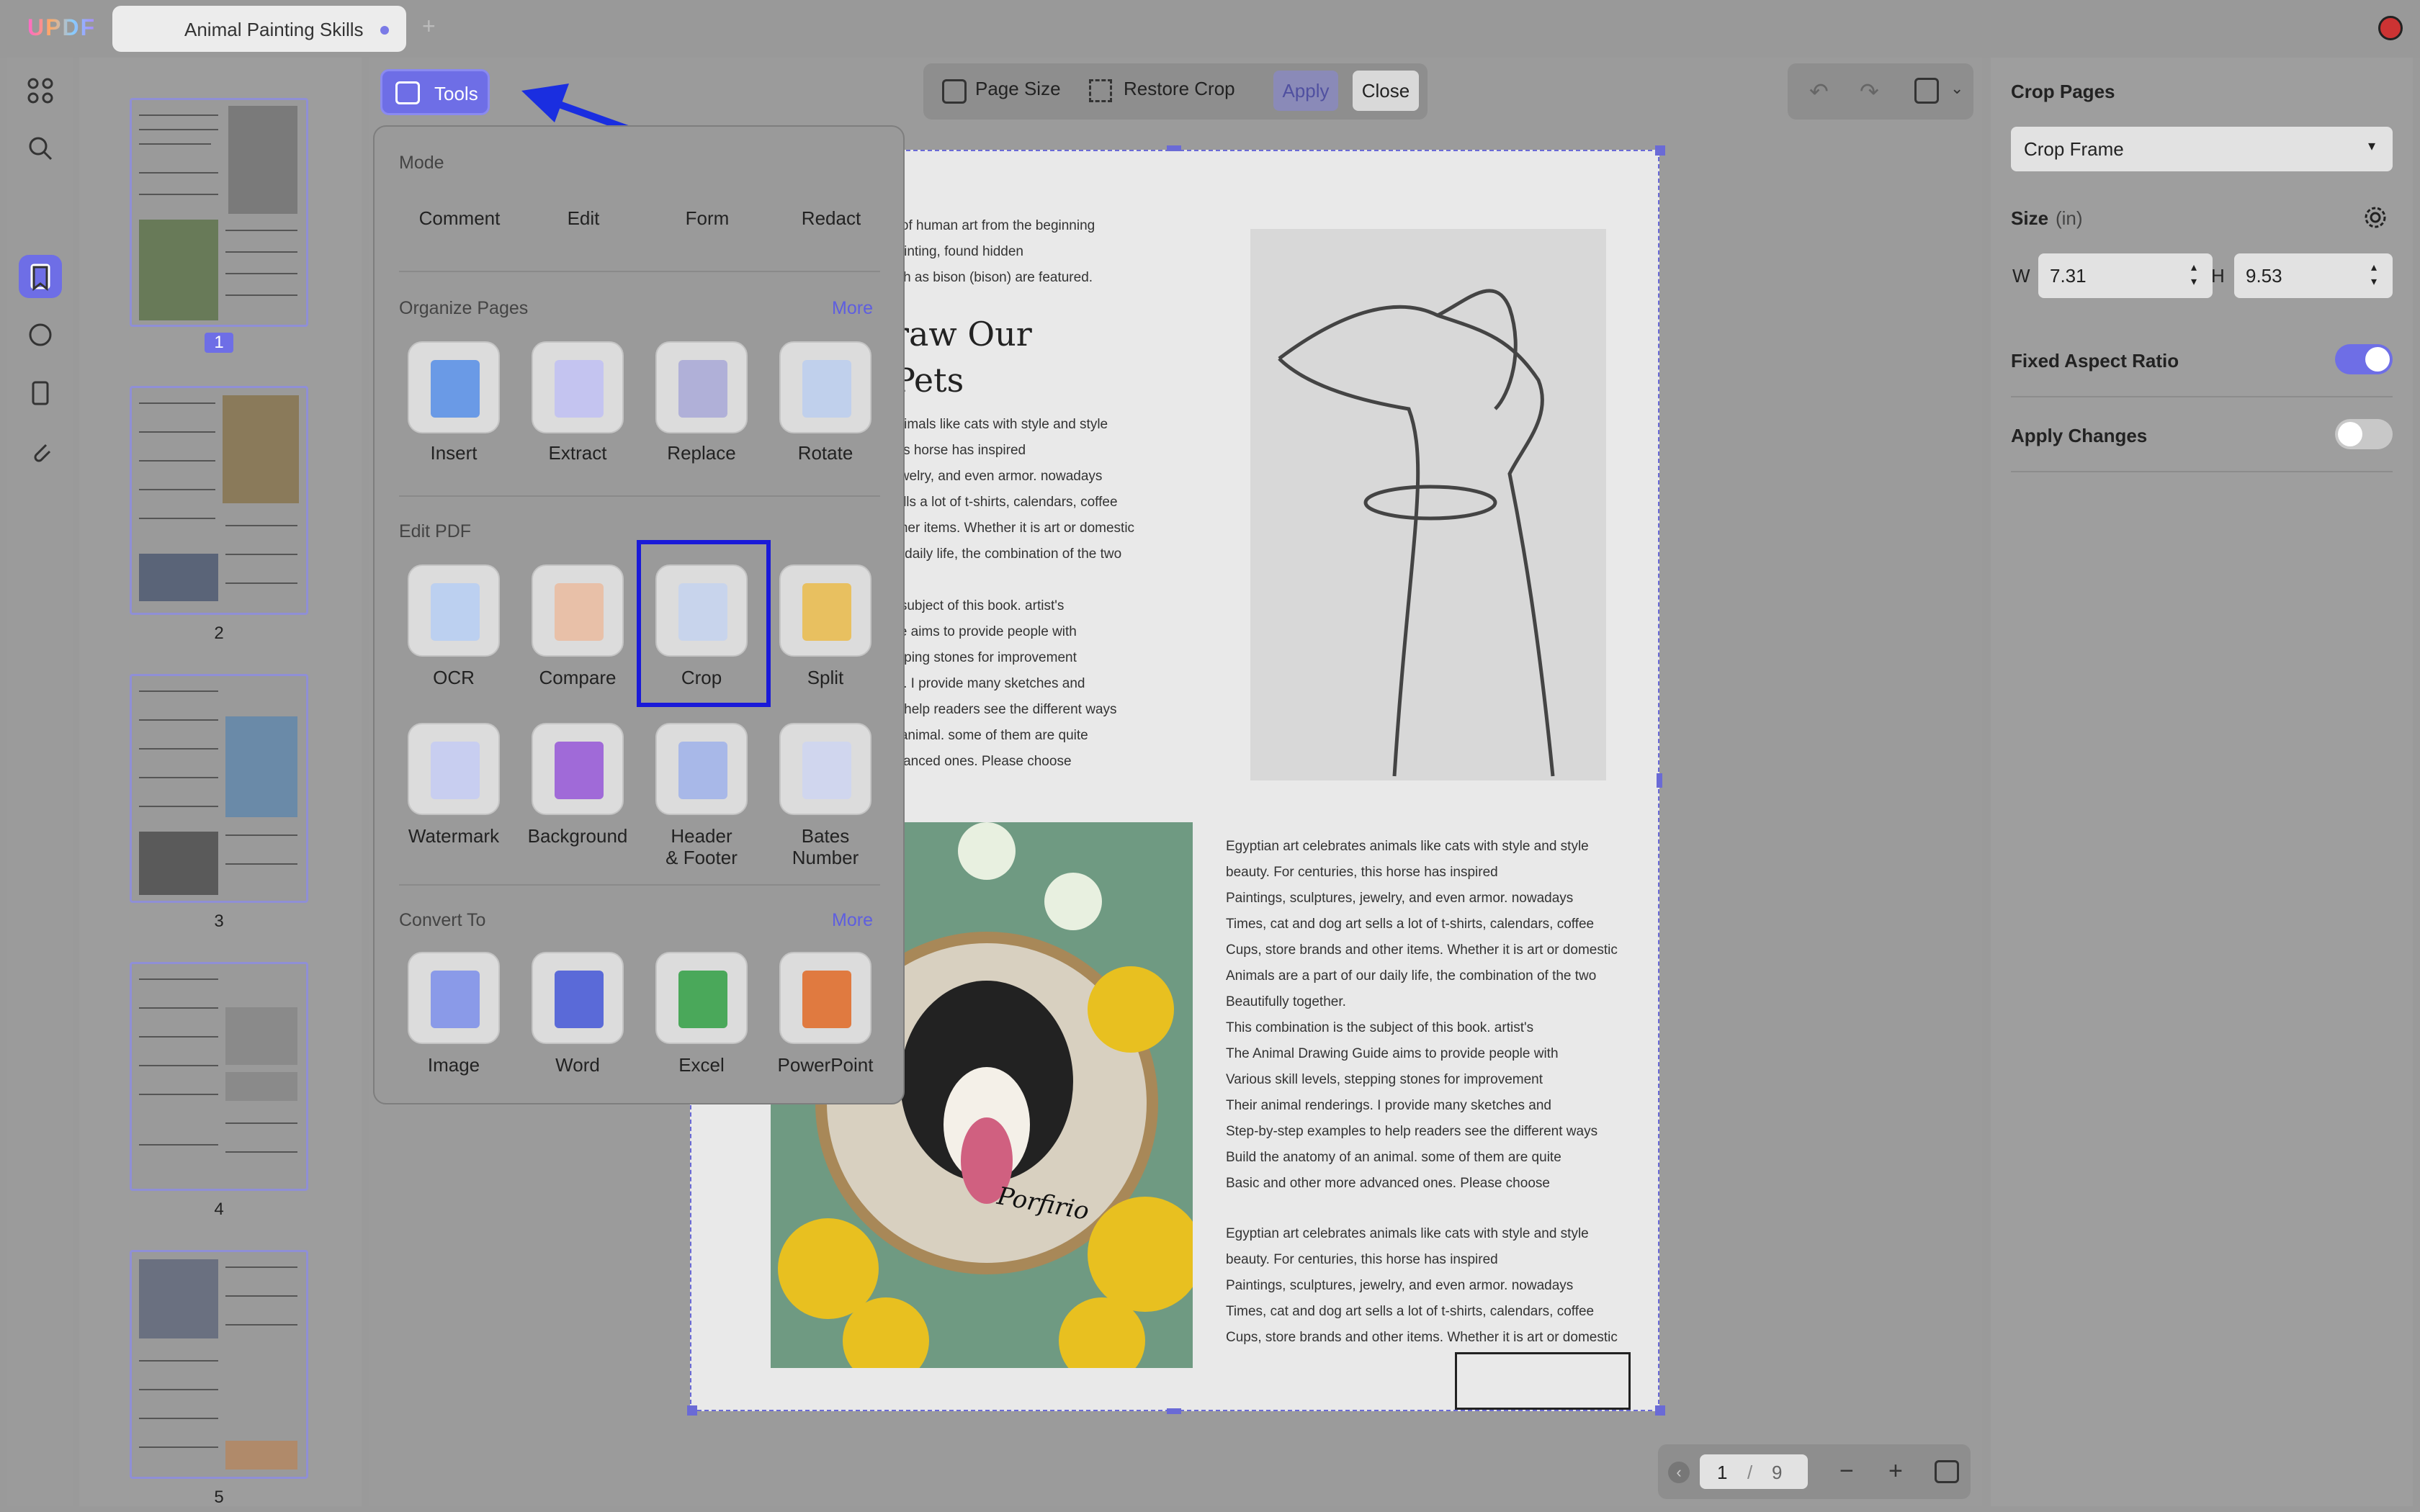  Describe the element at coordinates (1895, 1471) in the screenshot. I see `zoom-in-icon: +` at that location.